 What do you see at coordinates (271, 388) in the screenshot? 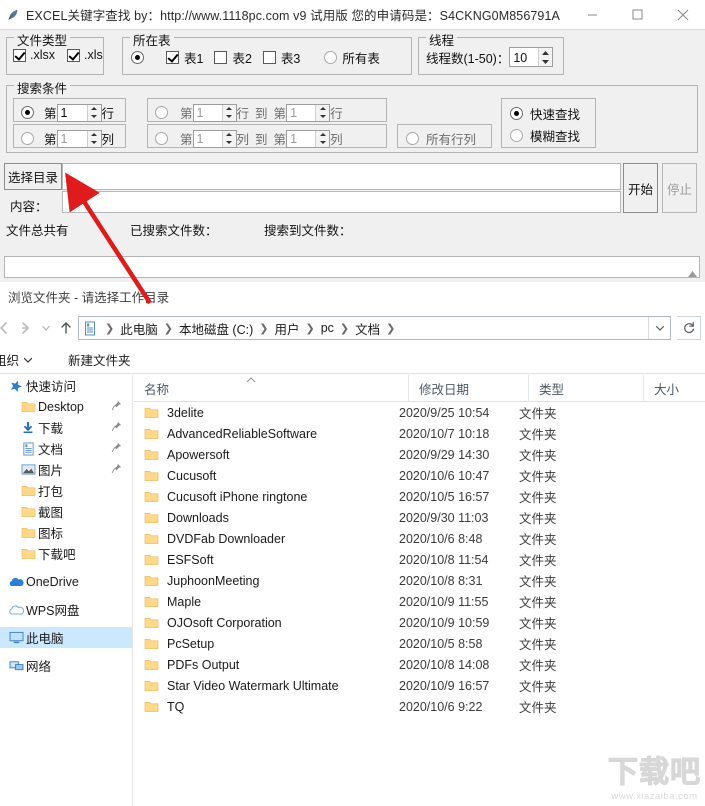
I see `column-header-name: 名称` at bounding box center [271, 388].